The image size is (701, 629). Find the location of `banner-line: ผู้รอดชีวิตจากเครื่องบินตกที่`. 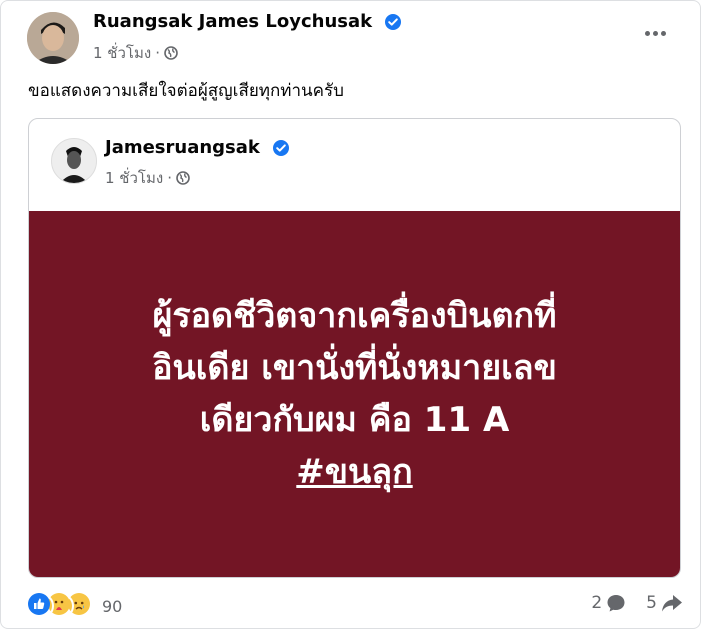

banner-line: ผู้รอดชีวิตจากเครื่องบินตกที่ is located at coordinates (354, 316).